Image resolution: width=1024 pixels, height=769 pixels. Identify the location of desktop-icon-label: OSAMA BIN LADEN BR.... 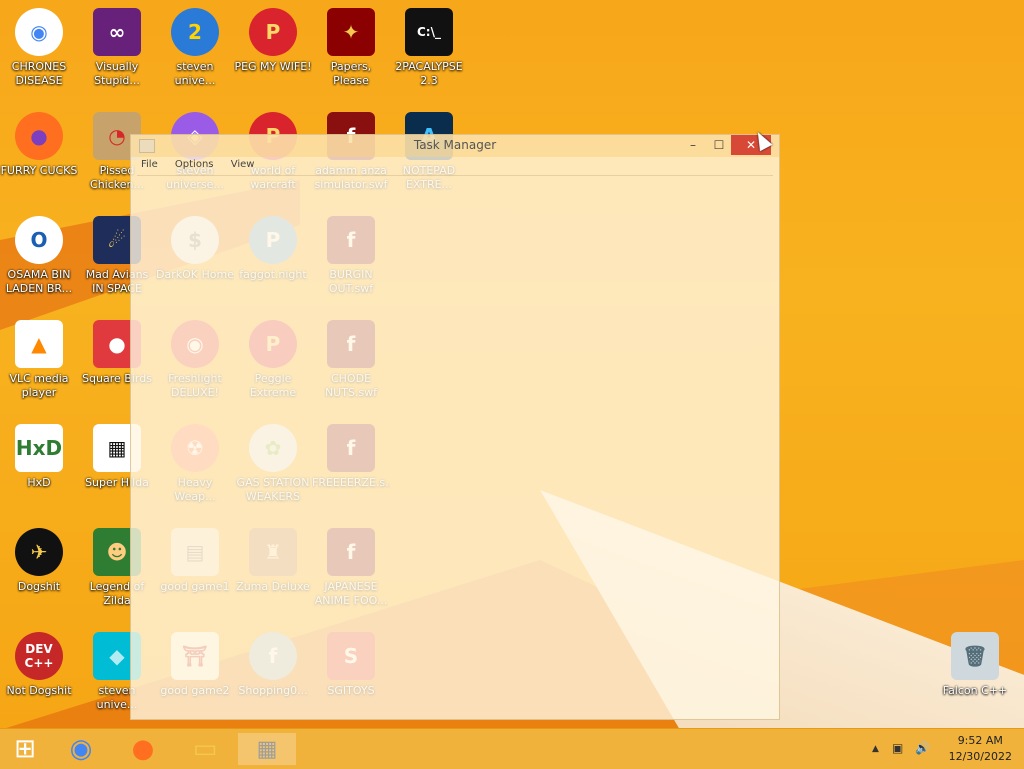
(39, 281).